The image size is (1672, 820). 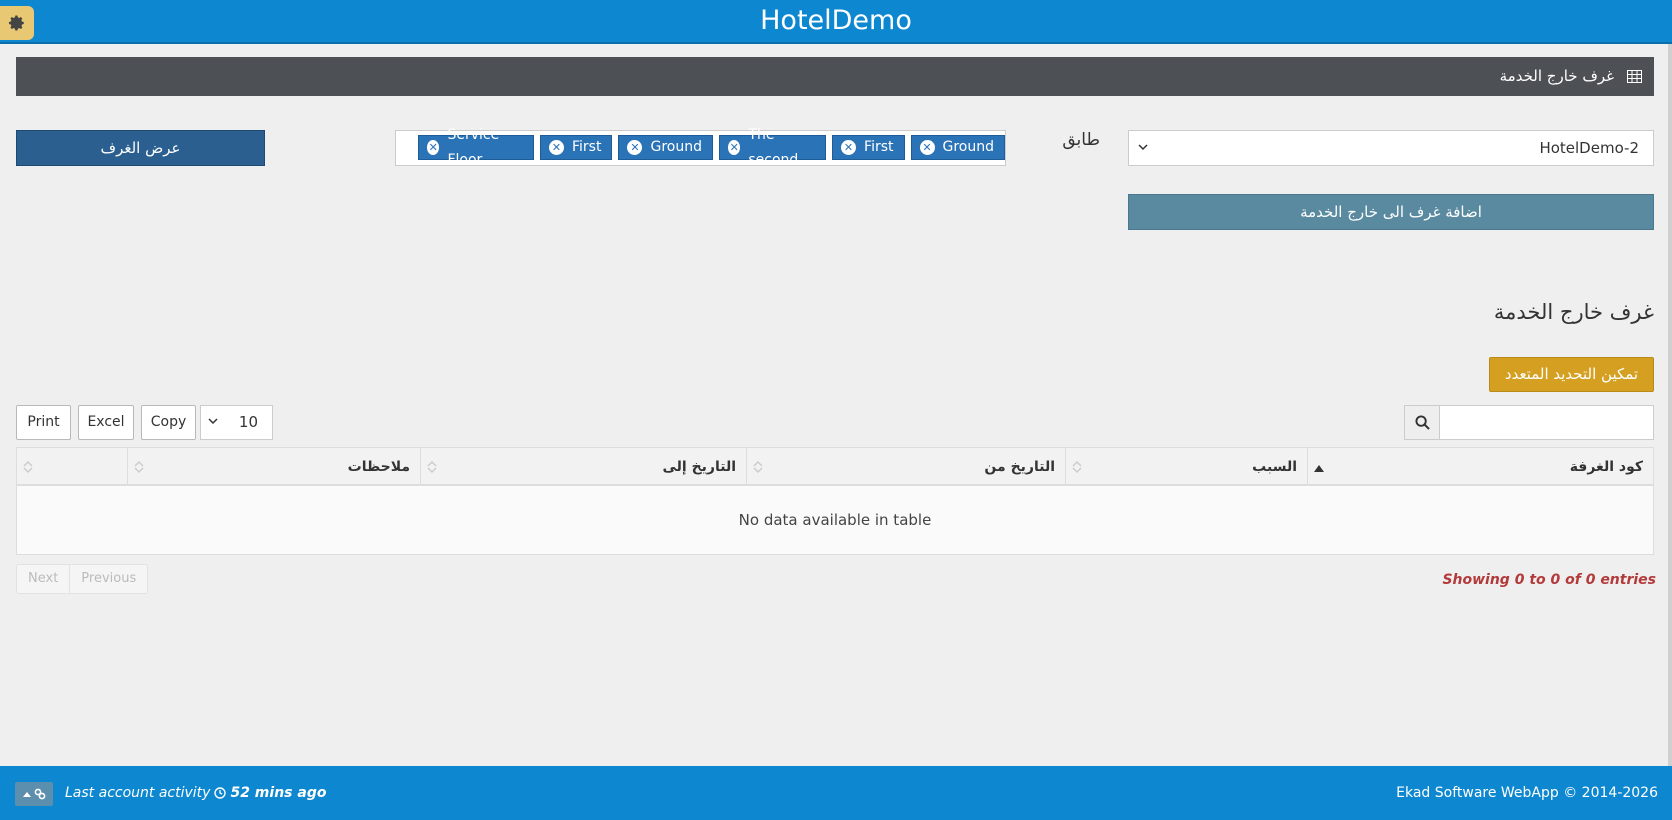 I want to click on top-bar: HotelDemo, so click(x=836, y=22).